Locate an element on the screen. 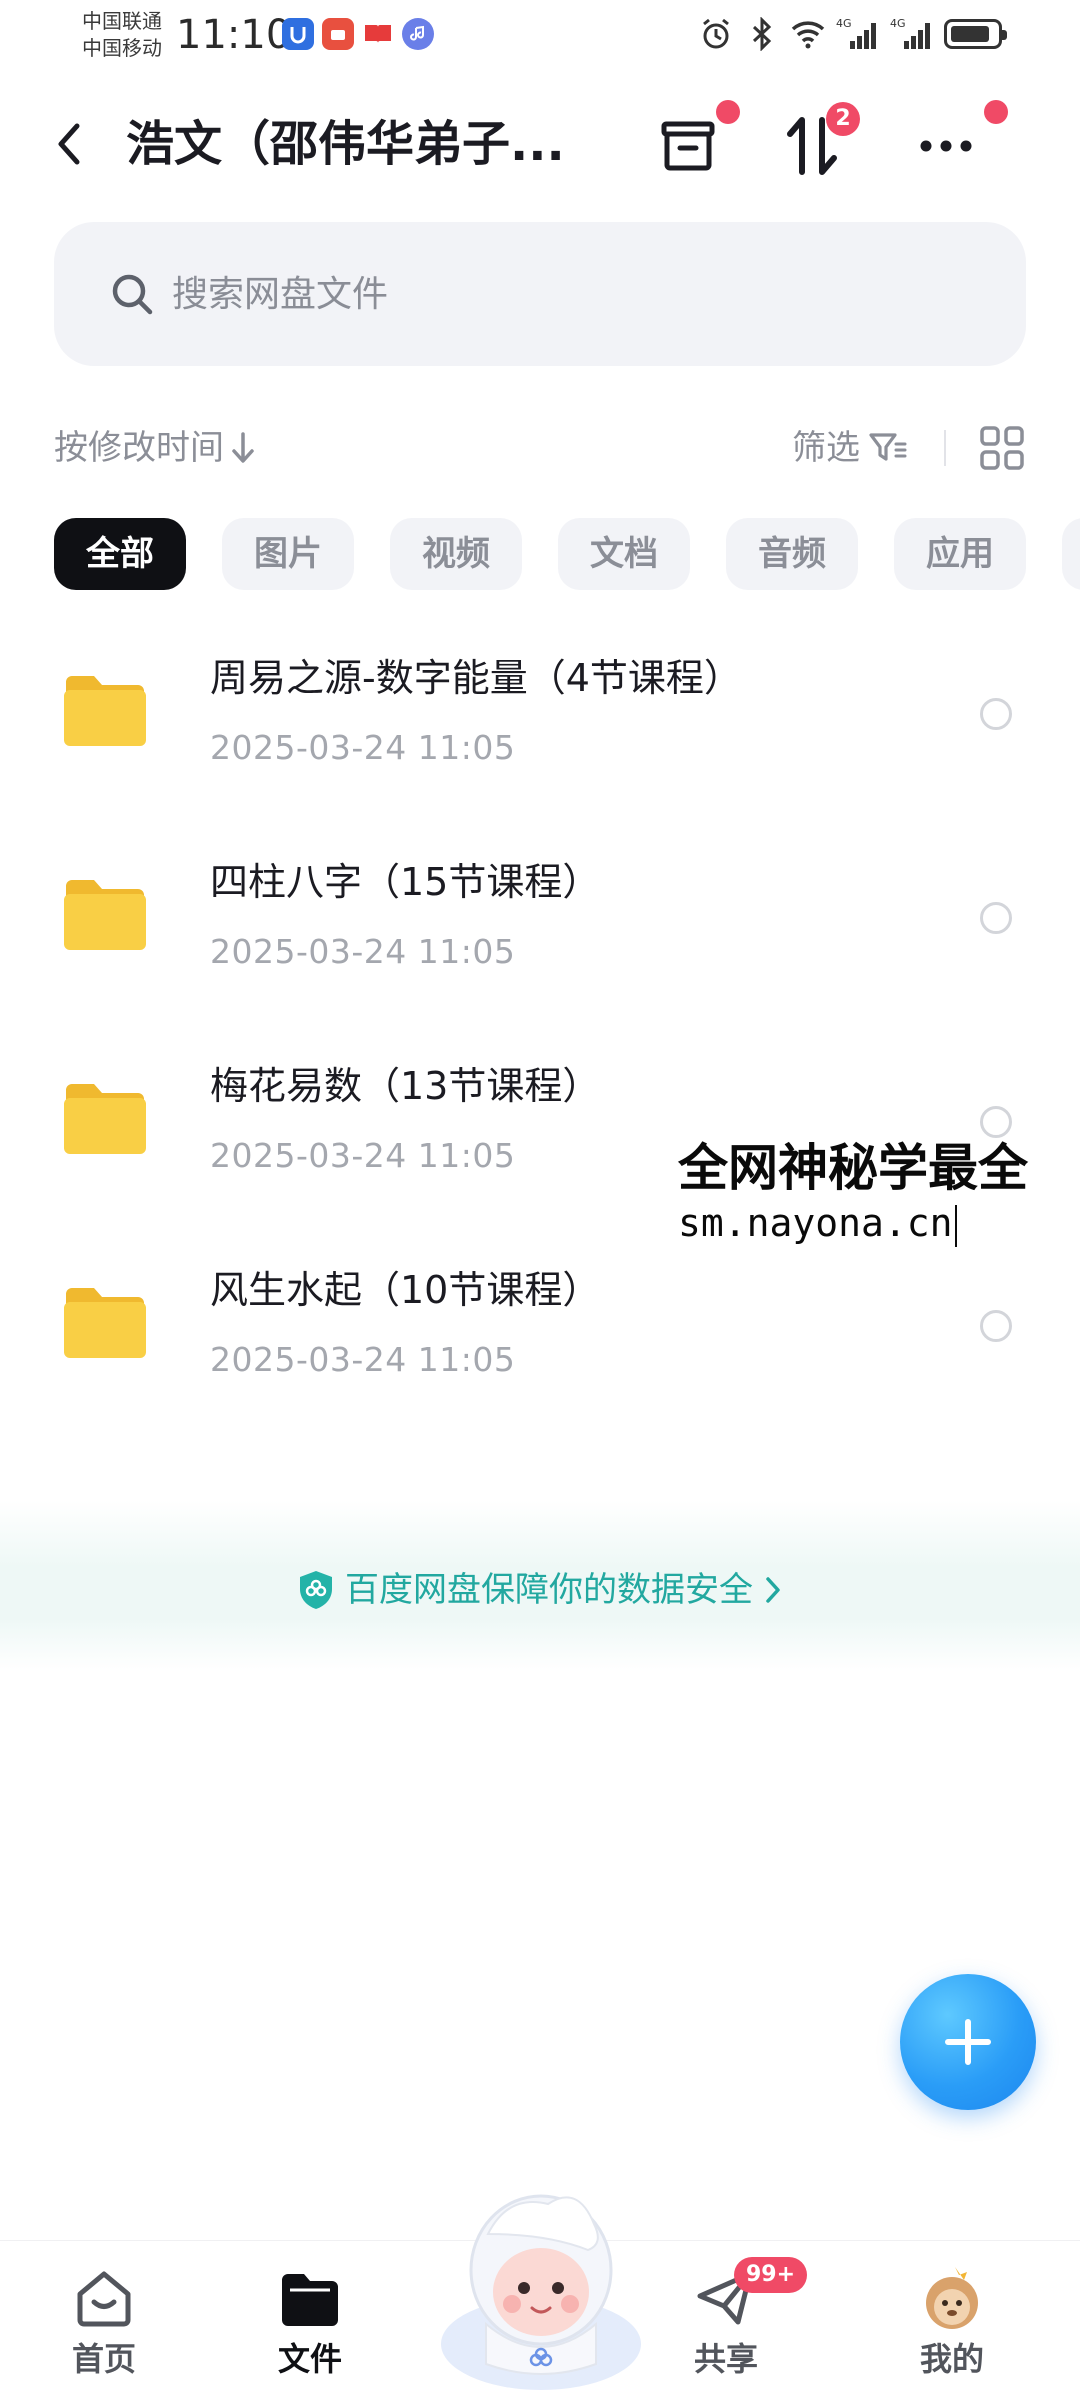 This screenshot has width=1080, height=2400. book-app-icon is located at coordinates (378, 34).